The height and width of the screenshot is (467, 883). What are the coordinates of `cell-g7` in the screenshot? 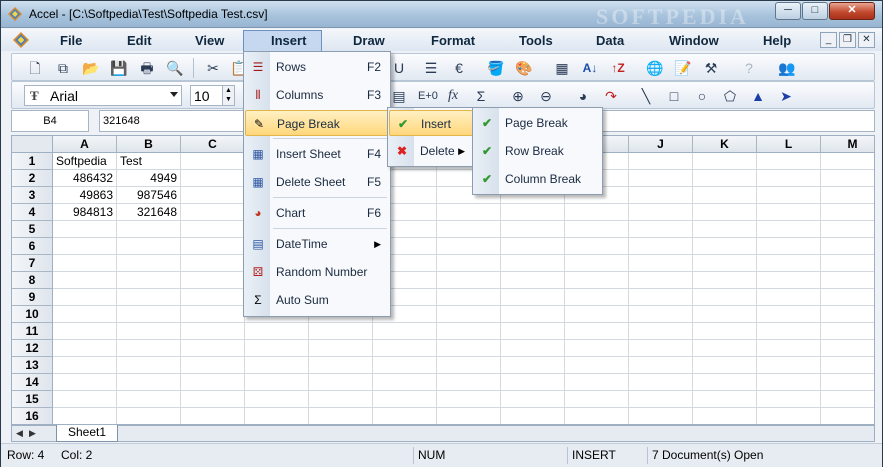 It's located at (469, 263).